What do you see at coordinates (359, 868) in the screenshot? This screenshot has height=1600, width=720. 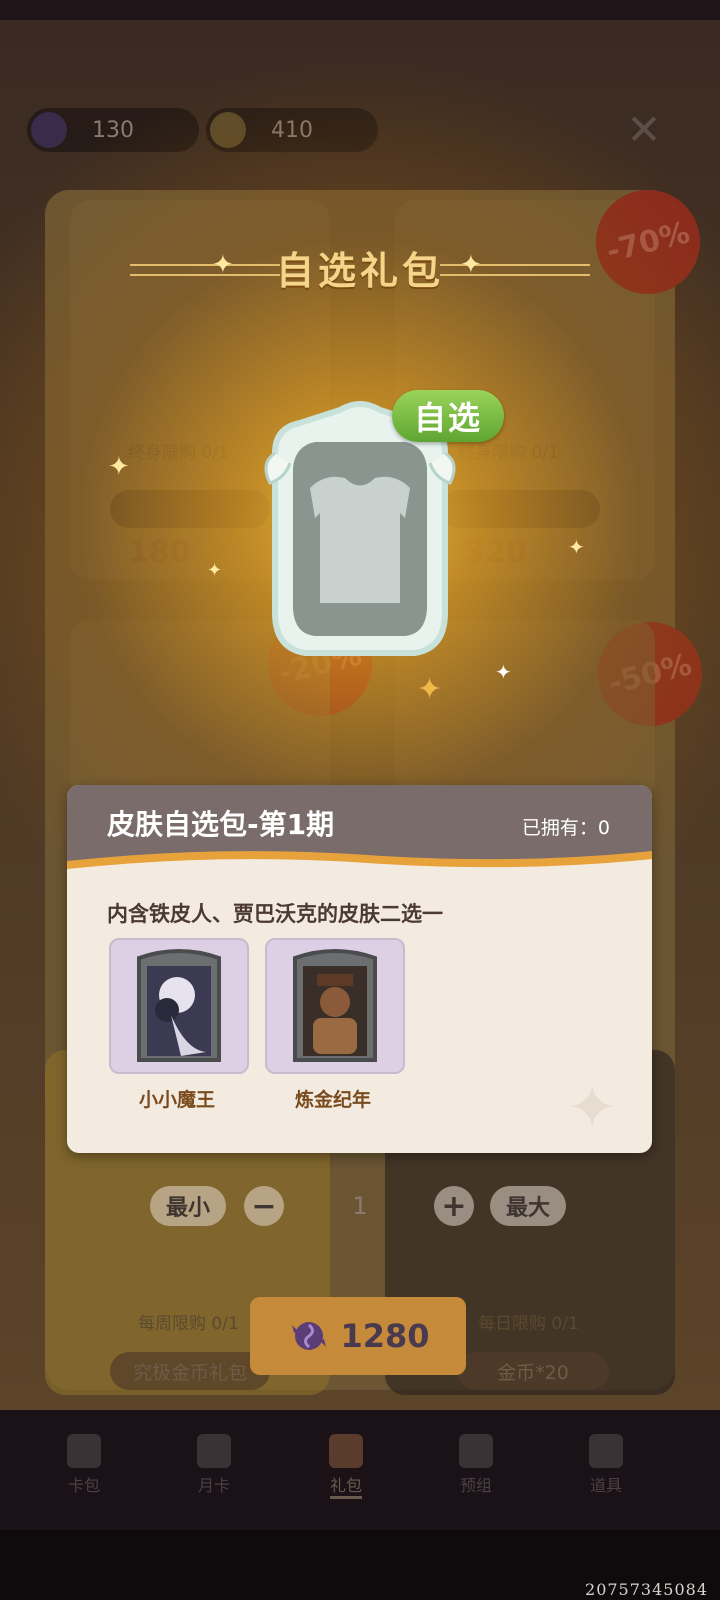 I see `header-wave` at bounding box center [359, 868].